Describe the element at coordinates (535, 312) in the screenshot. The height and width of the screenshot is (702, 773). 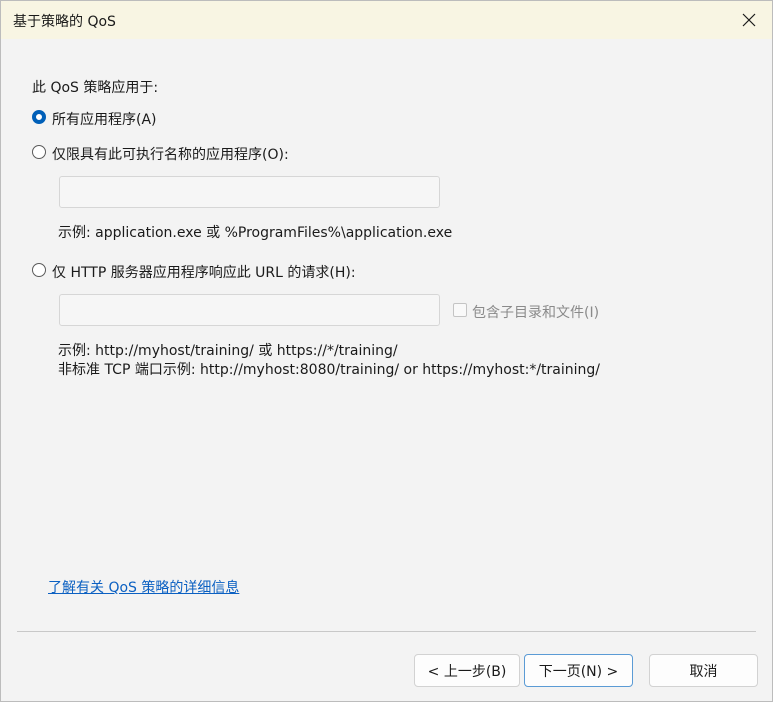
I see `include-subdirs-label: 包含子目录和文件(I)` at that location.